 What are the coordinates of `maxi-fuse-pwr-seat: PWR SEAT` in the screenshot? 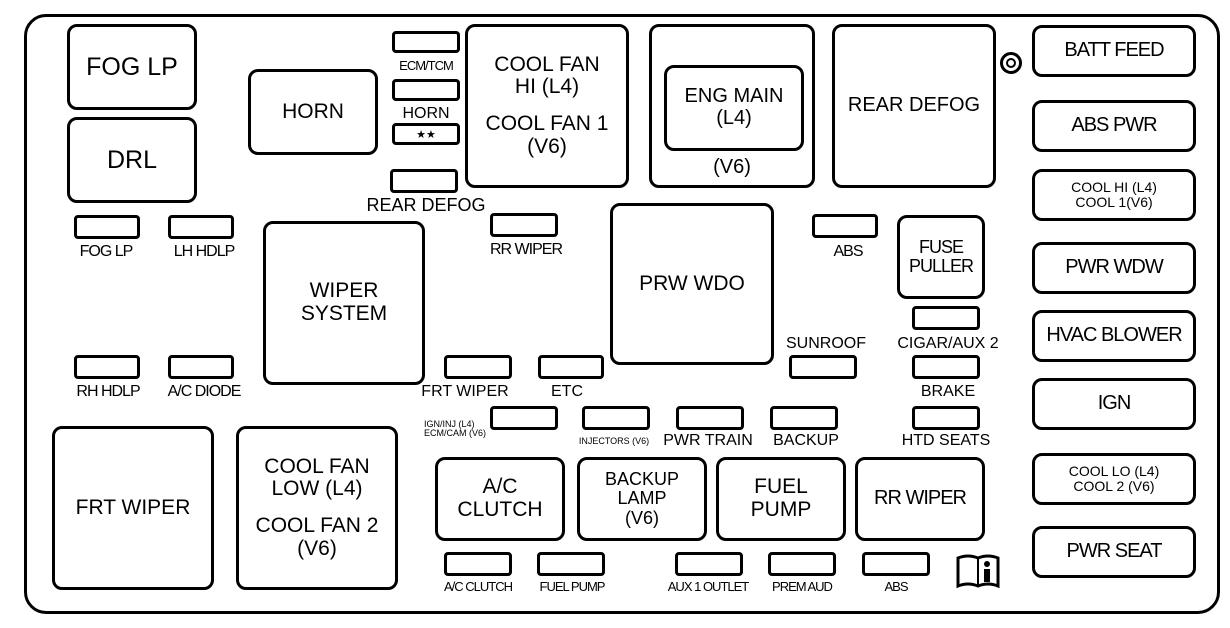 It's located at (1114, 552).